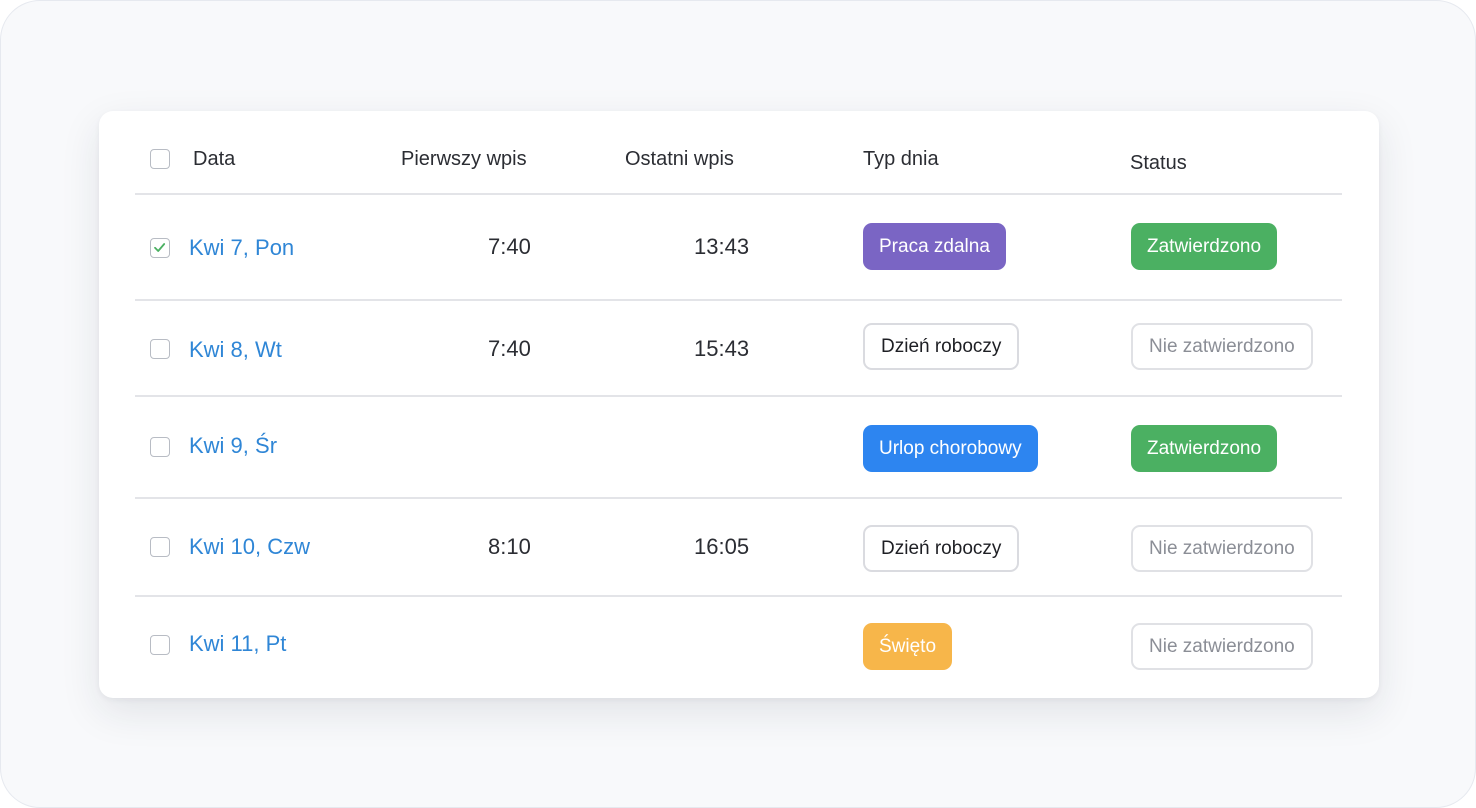  I want to click on table-row: Kwi 9, Śr Urlop chorobowy Zatwierdzono, so click(738, 448).